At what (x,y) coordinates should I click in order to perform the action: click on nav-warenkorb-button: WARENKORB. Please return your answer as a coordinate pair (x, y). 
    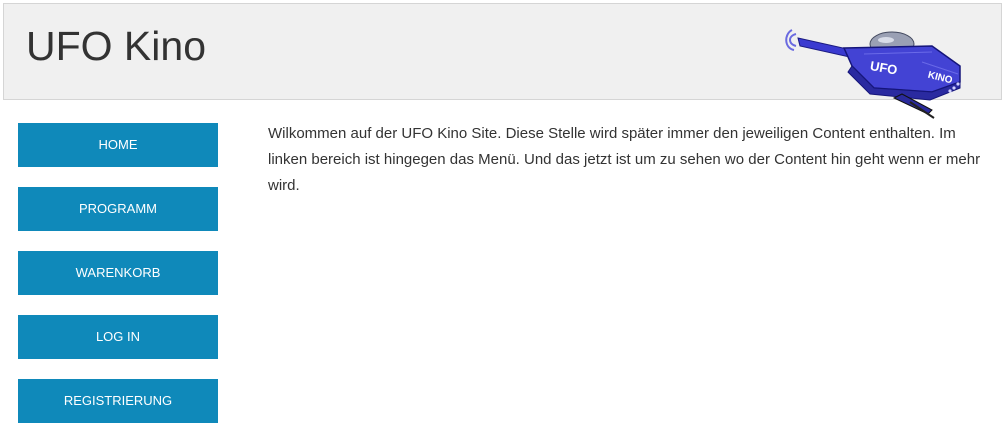
    Looking at the image, I should click on (118, 273).